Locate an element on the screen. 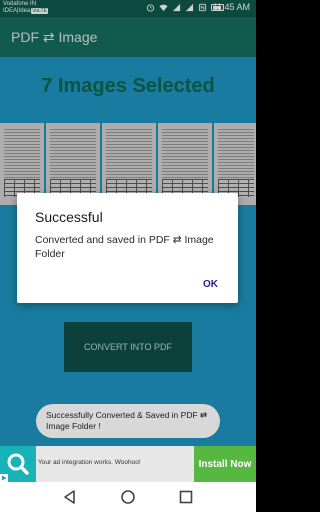 This screenshot has height=512, width=320. recents-icon is located at coordinates (186, 497).